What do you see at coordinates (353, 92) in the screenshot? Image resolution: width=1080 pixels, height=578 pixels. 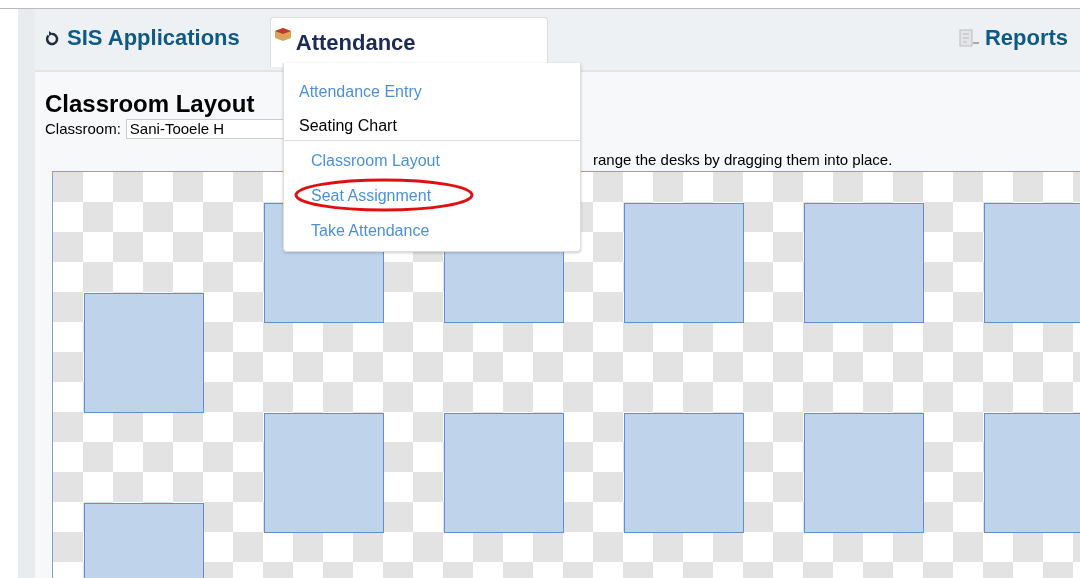 I see `menu-item: Attendance Entry` at bounding box center [353, 92].